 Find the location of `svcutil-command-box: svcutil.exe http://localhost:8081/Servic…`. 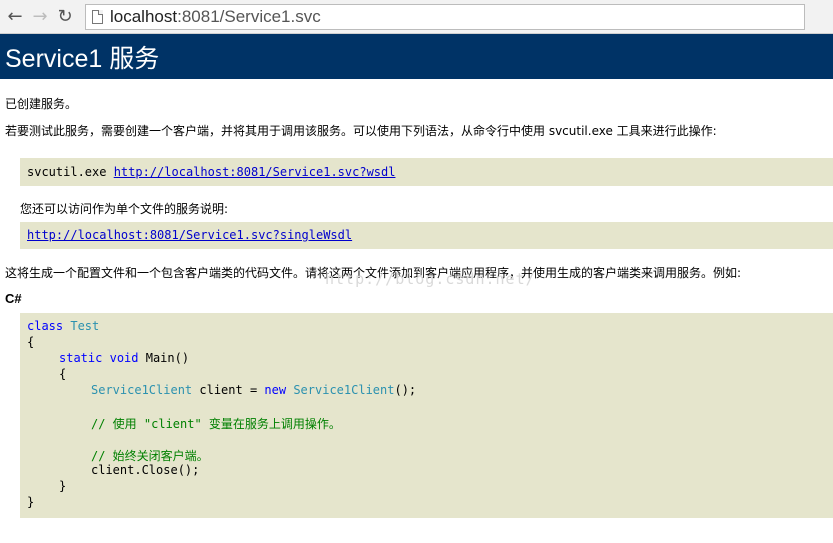

svcutil-command-box: svcutil.exe http://localhost:8081/Servic… is located at coordinates (426, 172).